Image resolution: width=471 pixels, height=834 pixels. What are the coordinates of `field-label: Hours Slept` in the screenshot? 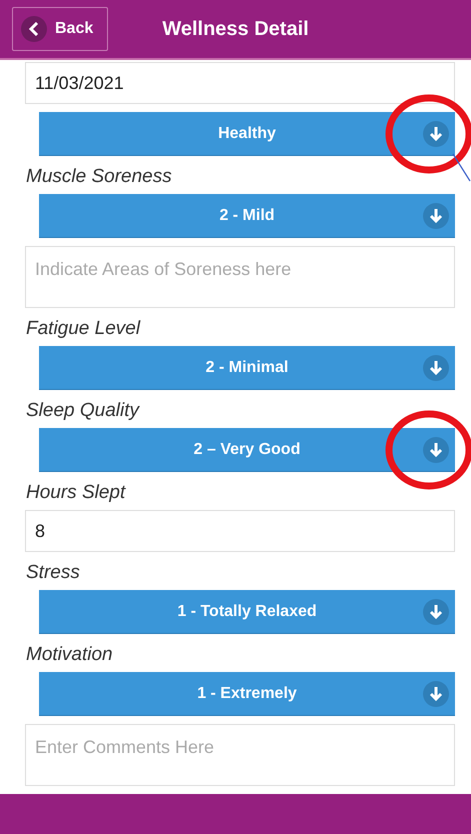 It's located at (76, 493).